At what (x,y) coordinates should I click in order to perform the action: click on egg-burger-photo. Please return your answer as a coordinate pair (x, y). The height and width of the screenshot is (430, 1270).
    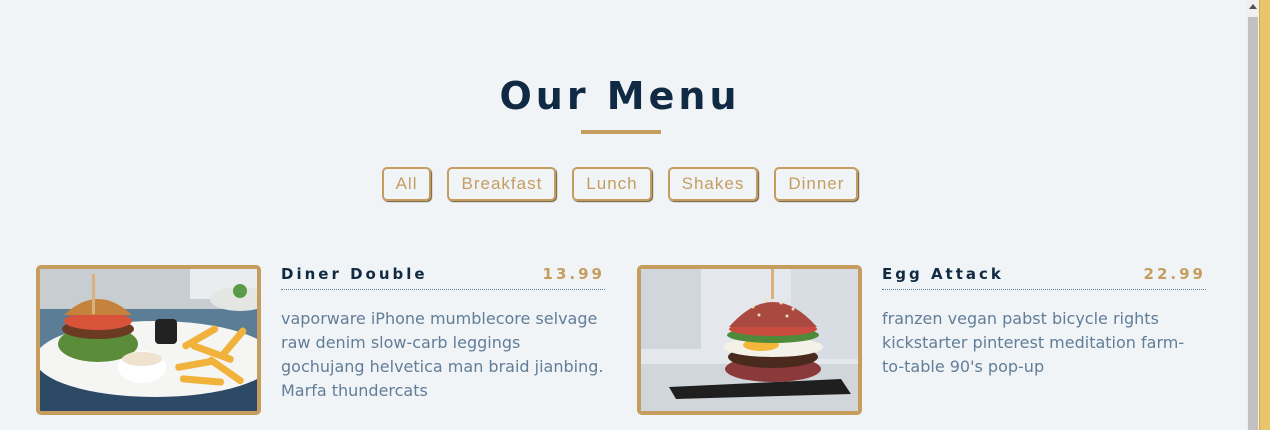
    Looking at the image, I should click on (749, 340).